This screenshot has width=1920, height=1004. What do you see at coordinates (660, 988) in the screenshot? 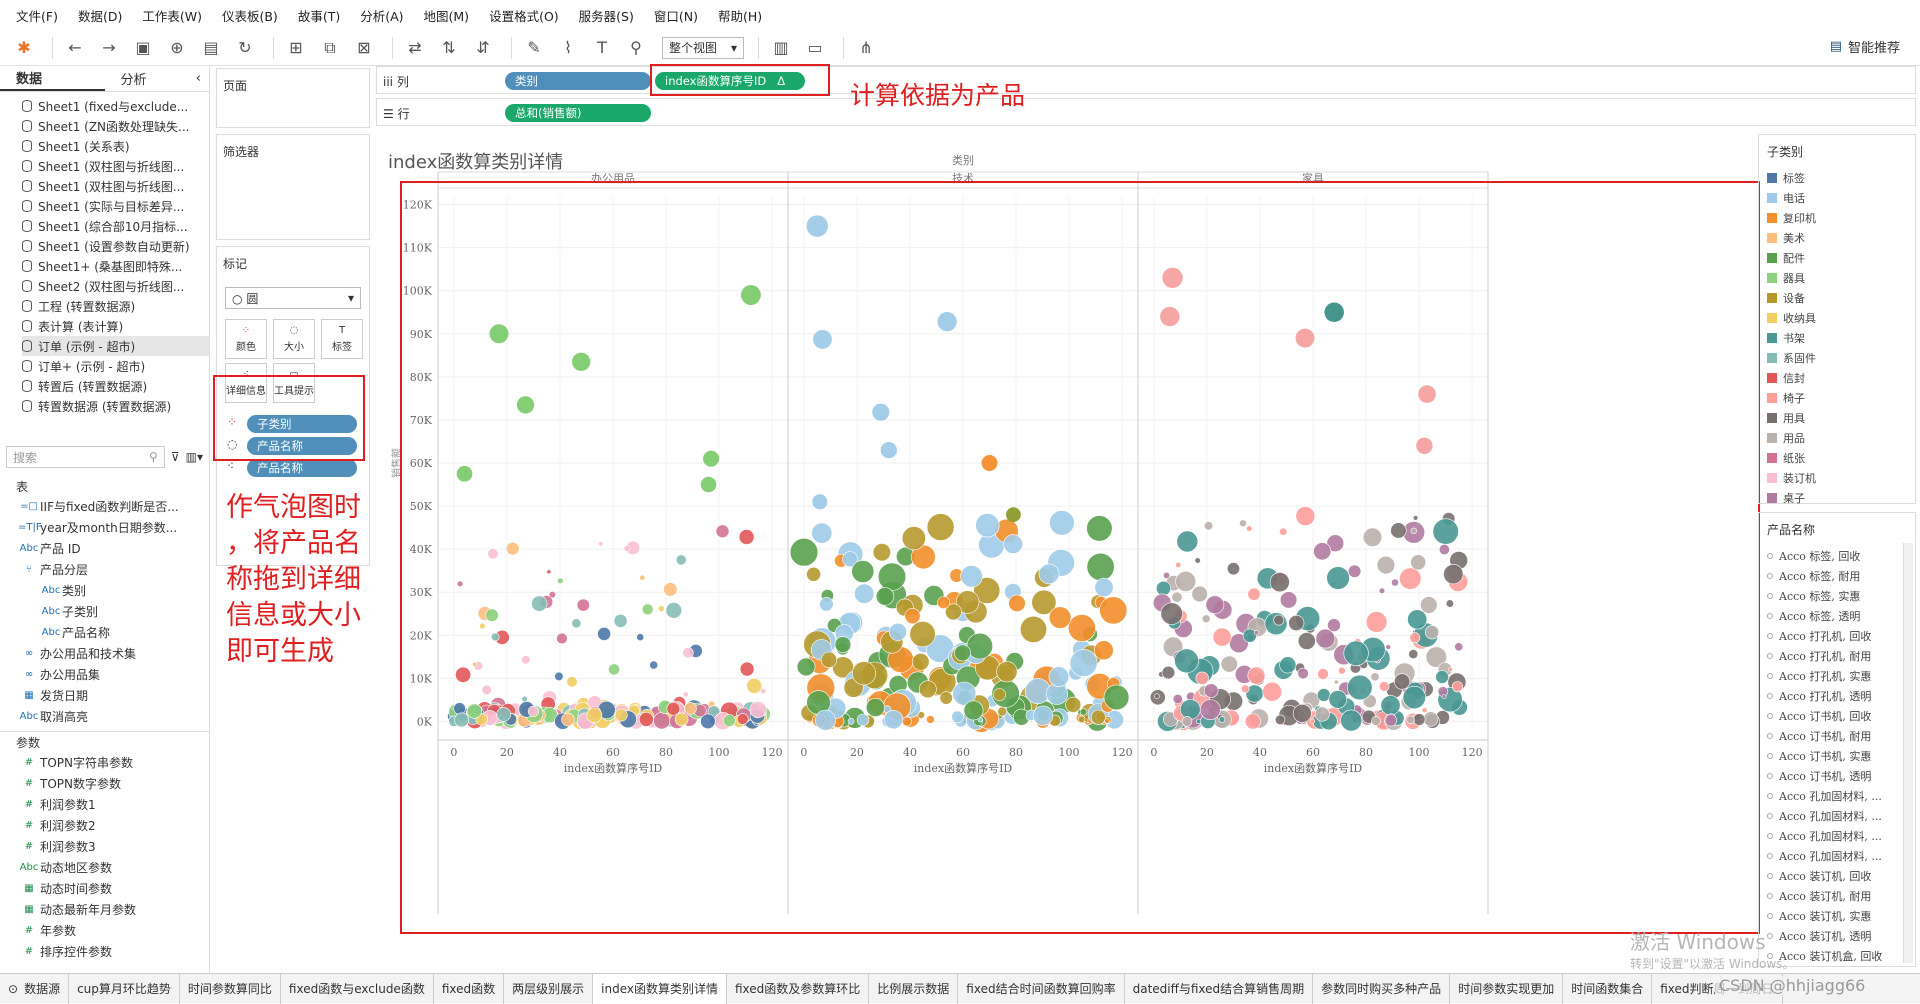
I see `sheet-tab: index函数算类别详情` at bounding box center [660, 988].